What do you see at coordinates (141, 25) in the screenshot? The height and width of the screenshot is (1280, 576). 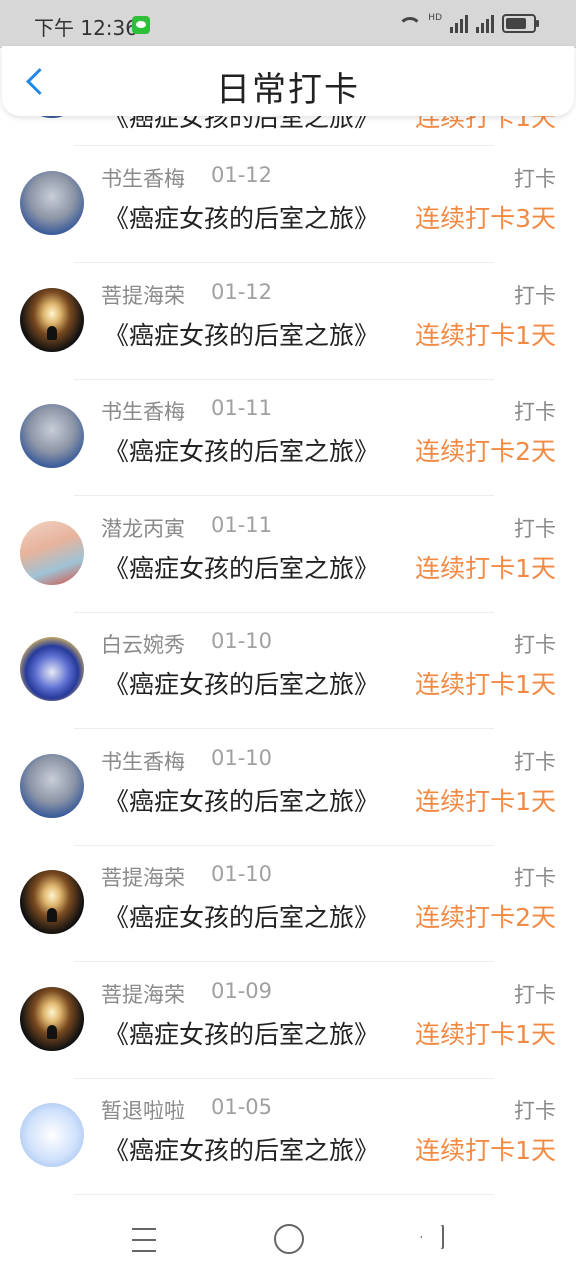 I see `wechat-icon` at bounding box center [141, 25].